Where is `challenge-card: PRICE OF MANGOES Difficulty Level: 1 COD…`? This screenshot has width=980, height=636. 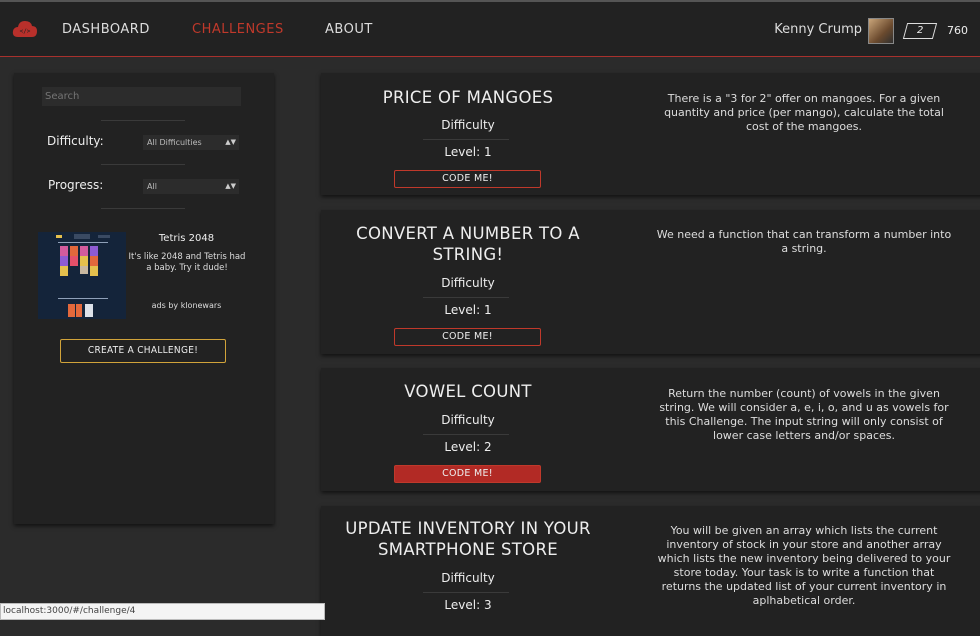
challenge-card: PRICE OF MANGOES Difficulty Level: 1 COD… is located at coordinates (650, 134).